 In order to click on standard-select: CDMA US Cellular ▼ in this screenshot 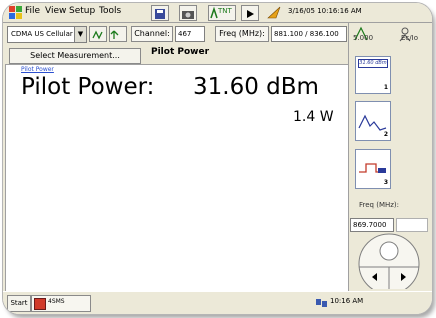, I will do `click(47, 34)`.